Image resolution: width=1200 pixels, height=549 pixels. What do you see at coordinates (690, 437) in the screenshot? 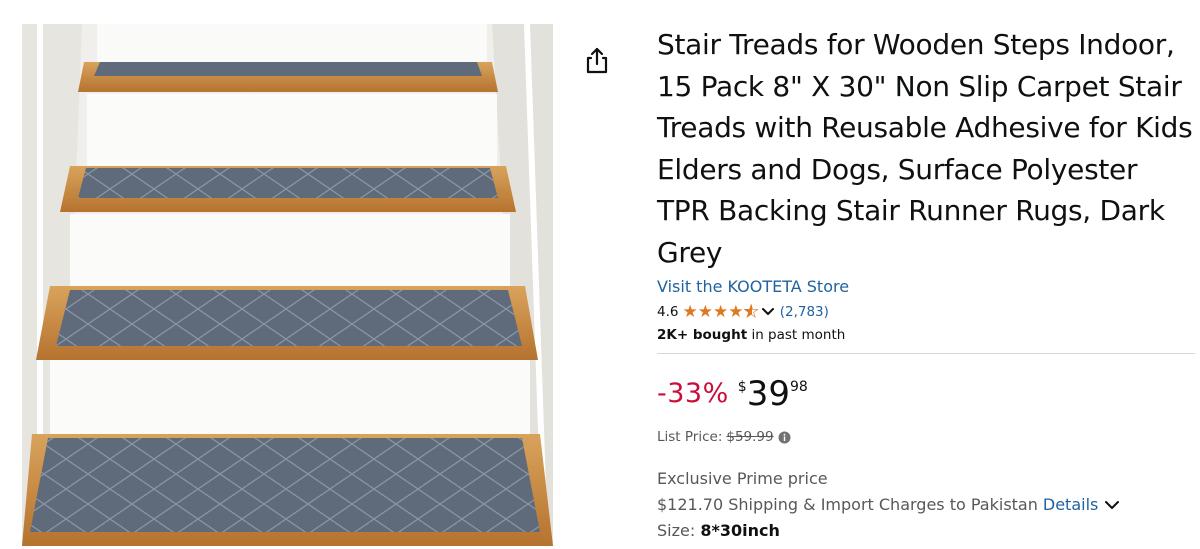
I see `list-price-label: List Price:` at bounding box center [690, 437].